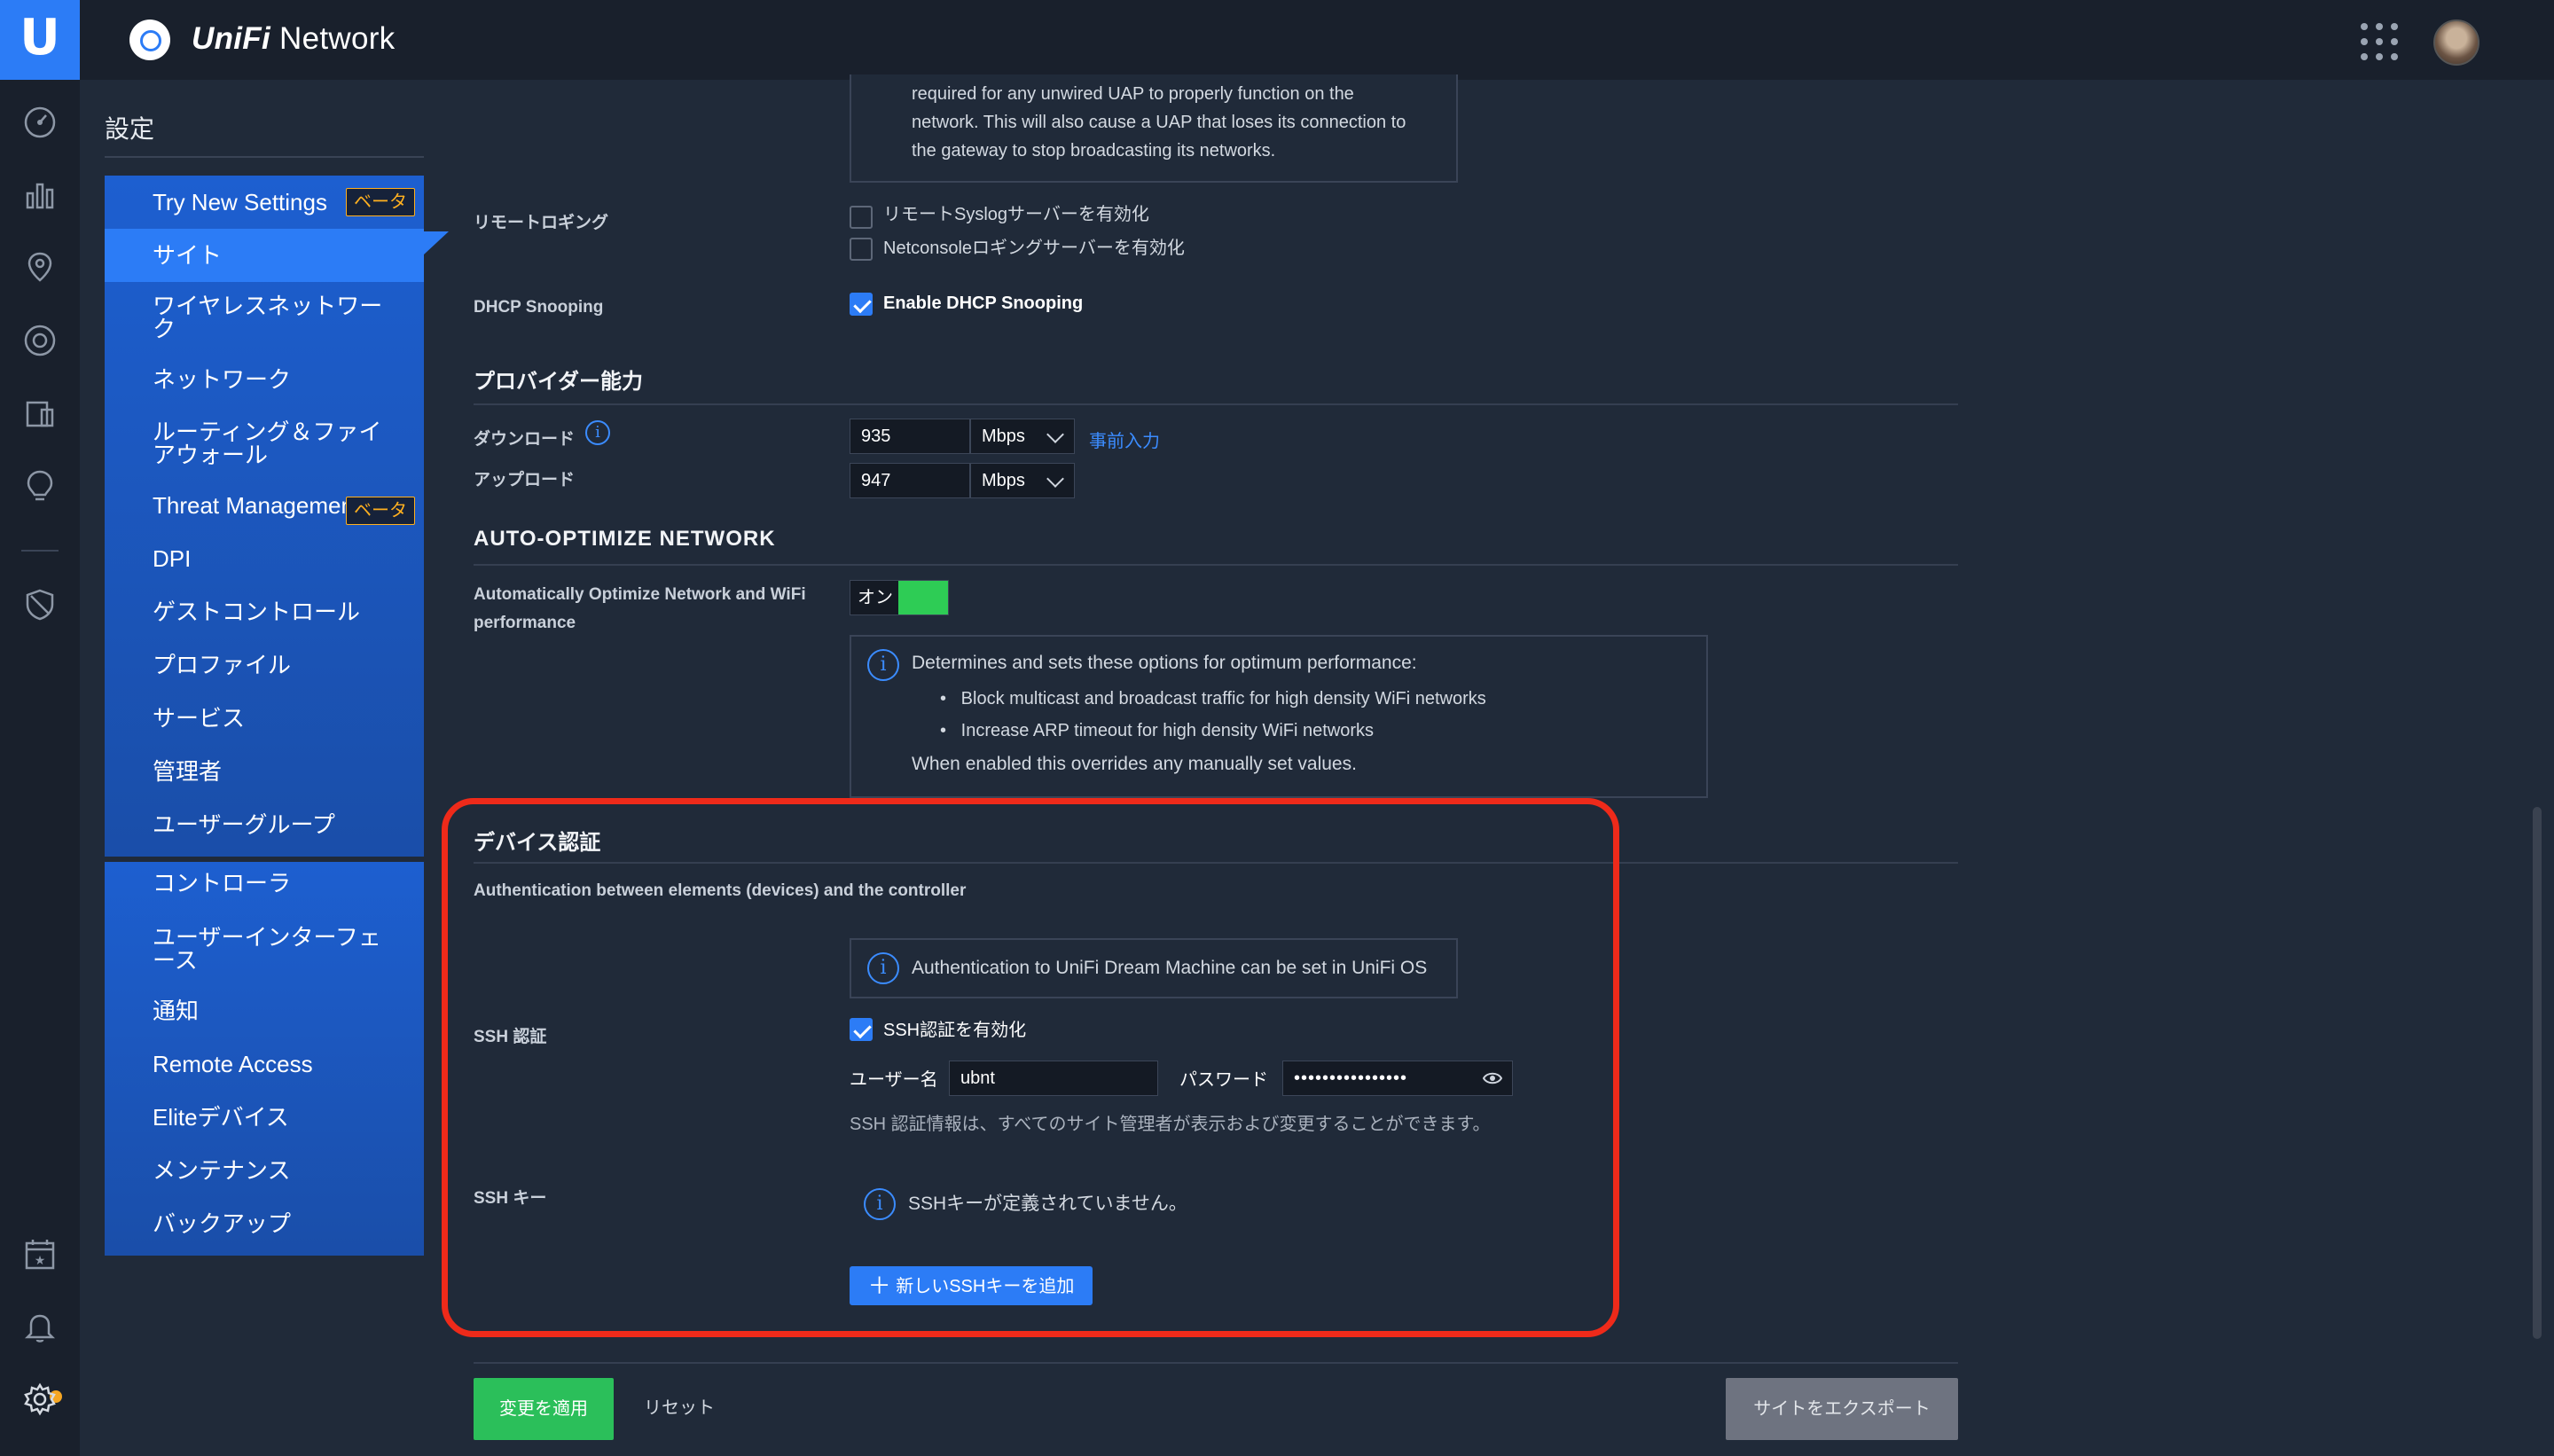 The height and width of the screenshot is (1456, 2554). Describe the element at coordinates (264, 1016) in the screenshot. I see `nav-notifications: 通知` at that location.